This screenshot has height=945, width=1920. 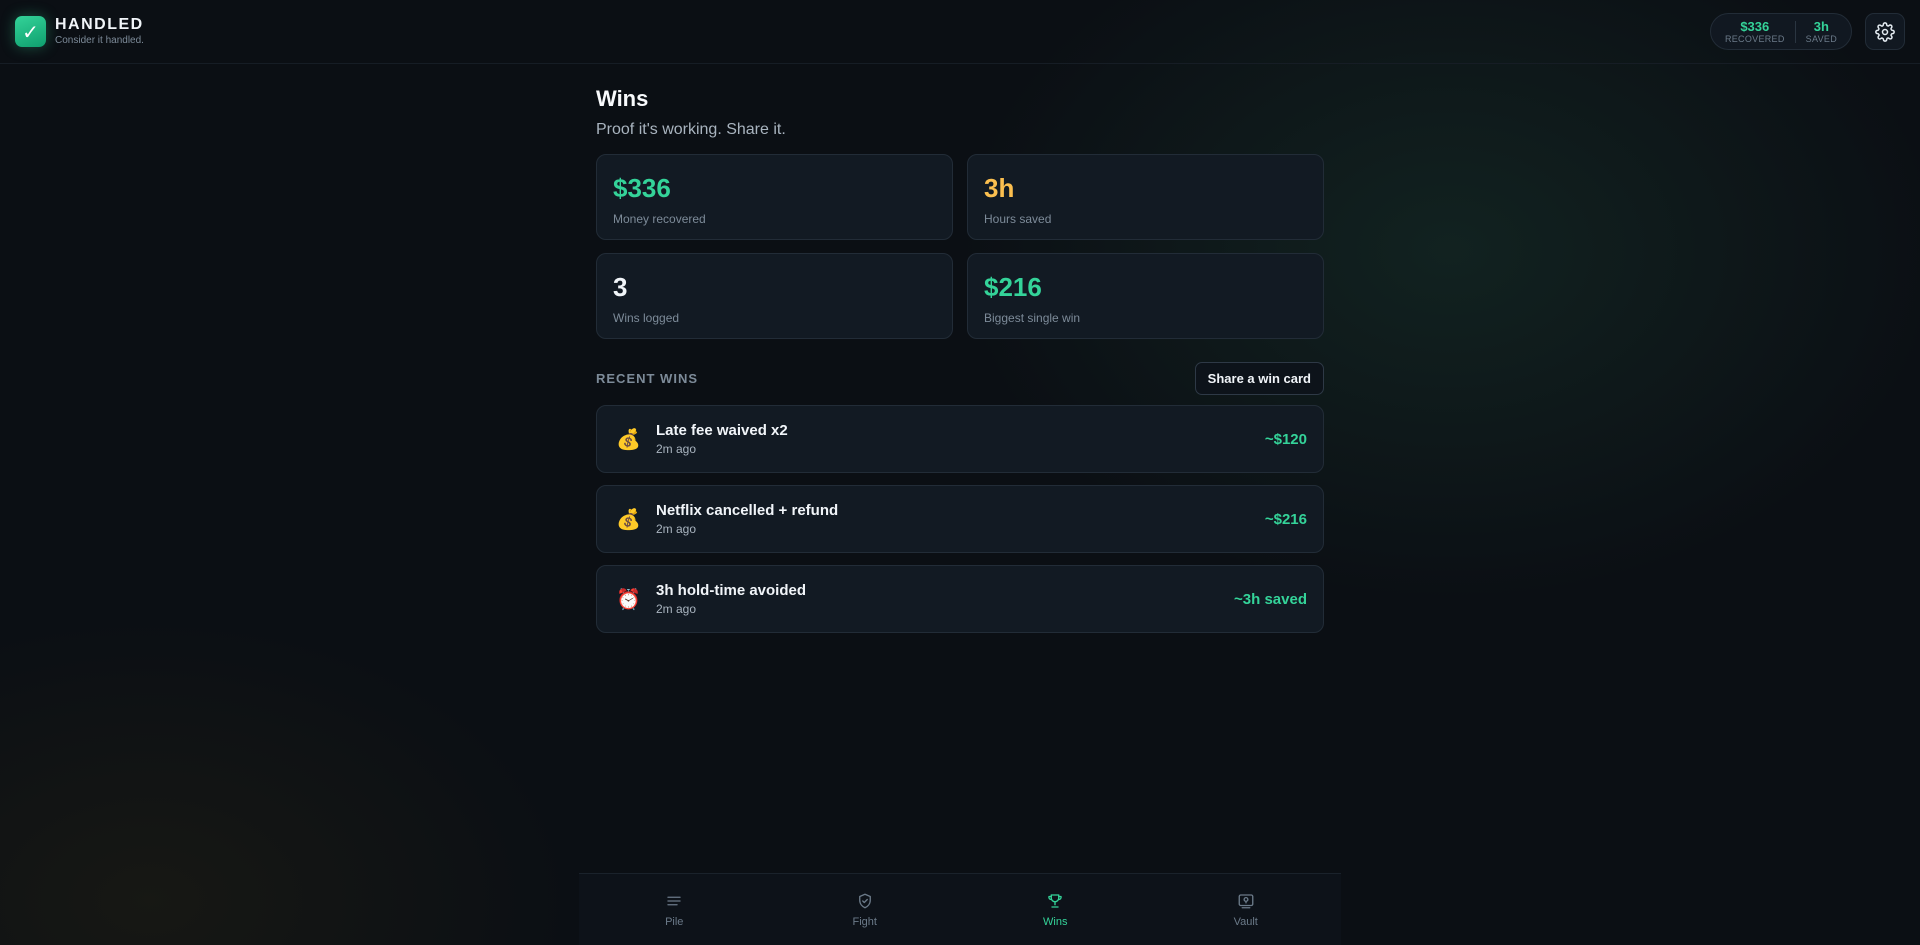 I want to click on brand: ✓ HANDLED Consider it handled., so click(x=79, y=31).